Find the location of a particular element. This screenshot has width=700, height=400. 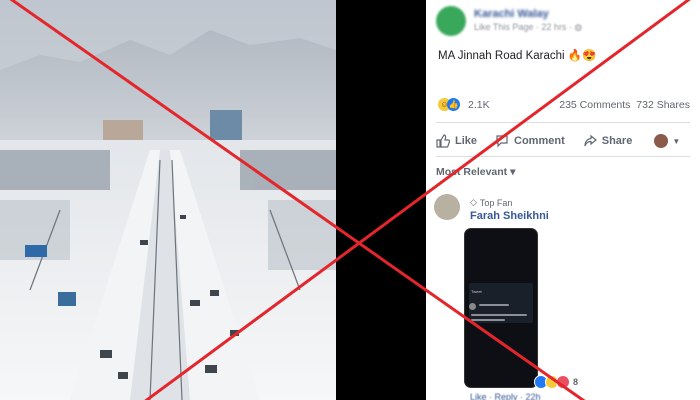

user-avatar is located at coordinates (661, 141).